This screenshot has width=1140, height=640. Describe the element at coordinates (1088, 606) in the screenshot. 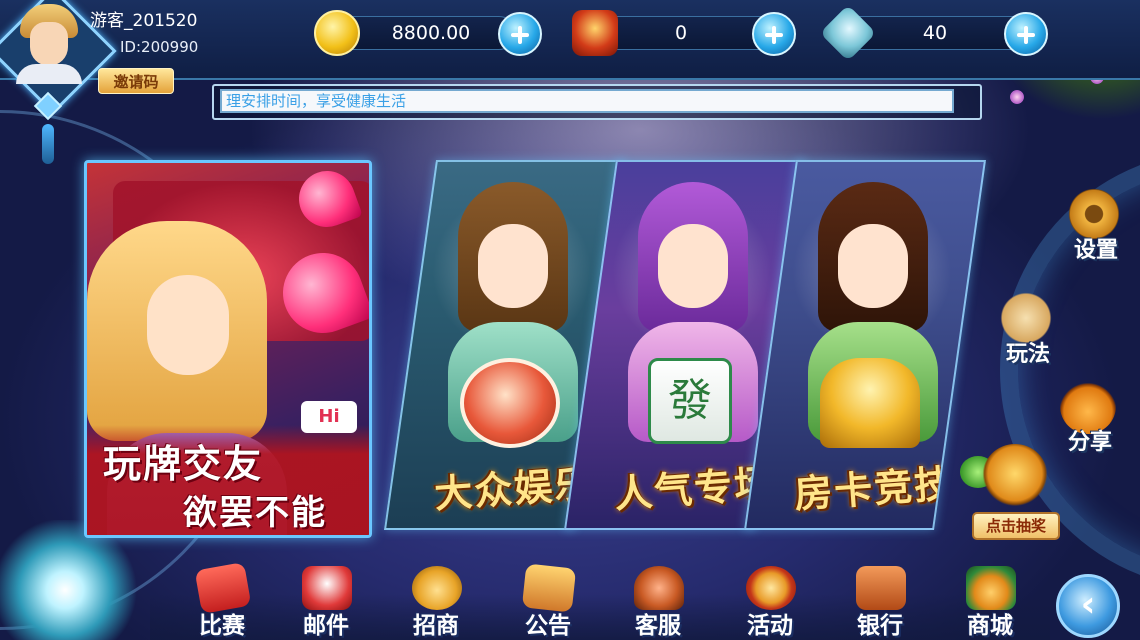

I see `back-button: ‹` at that location.